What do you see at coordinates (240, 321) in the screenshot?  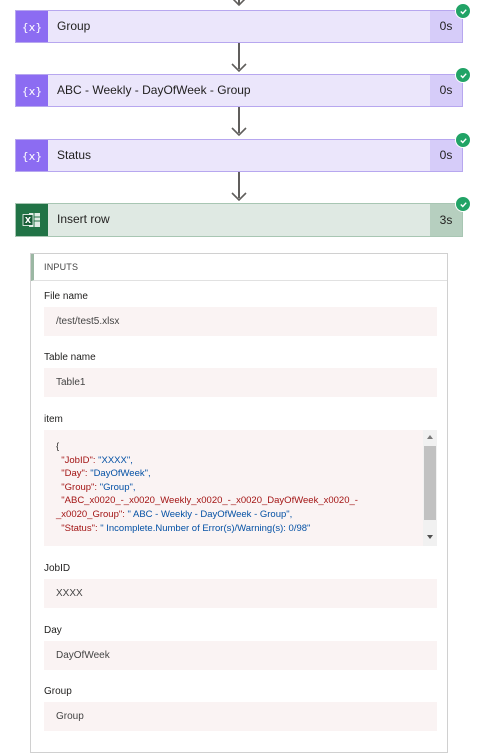 I see `file-name-value: /test/test5.xlsx` at bounding box center [240, 321].